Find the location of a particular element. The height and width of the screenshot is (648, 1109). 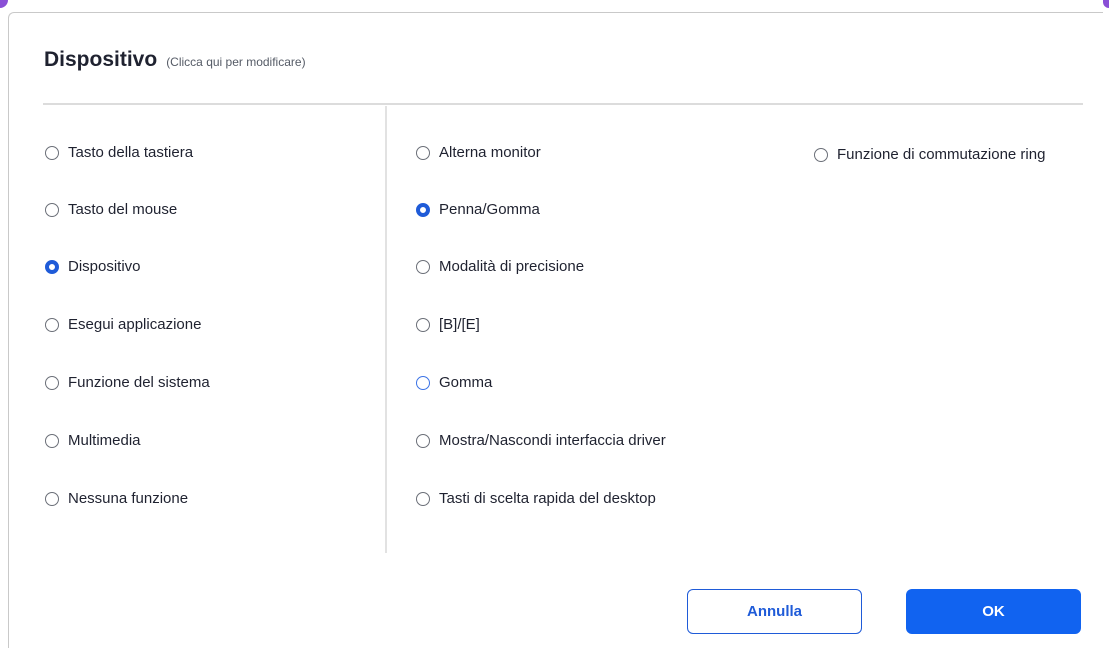

radio-item-nessuna-funzione: Nessuna funzione is located at coordinates (116, 498).